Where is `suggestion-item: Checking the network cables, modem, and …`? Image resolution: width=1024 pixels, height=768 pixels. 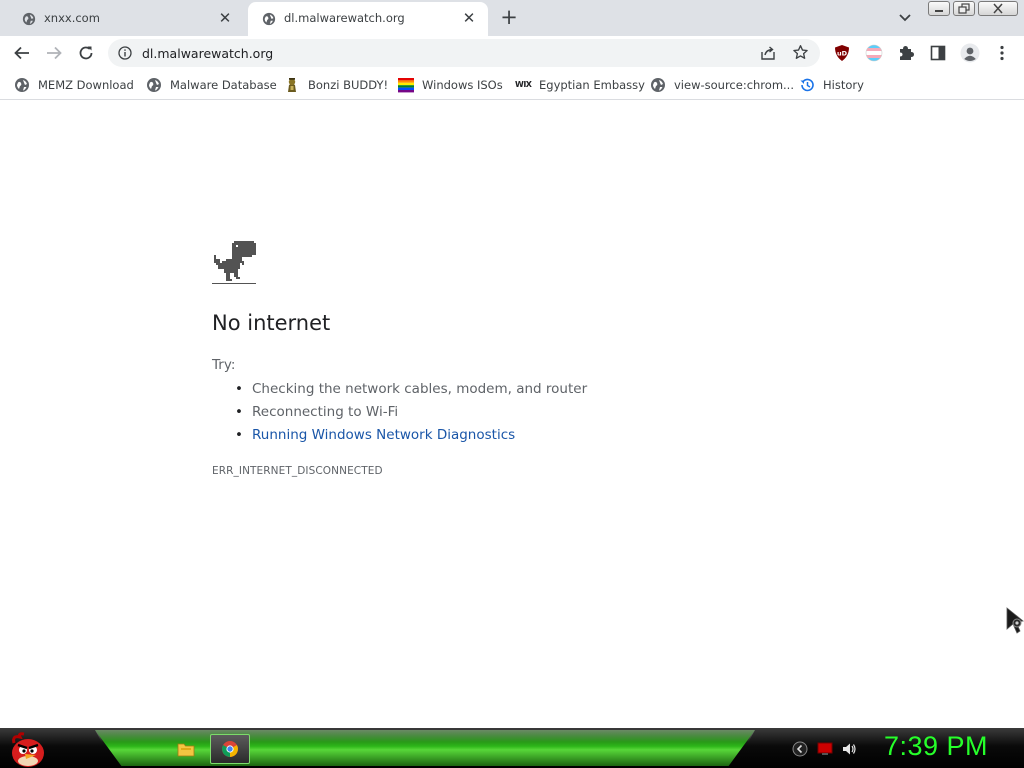 suggestion-item: Checking the network cables, modem, and … is located at coordinates (408, 390).